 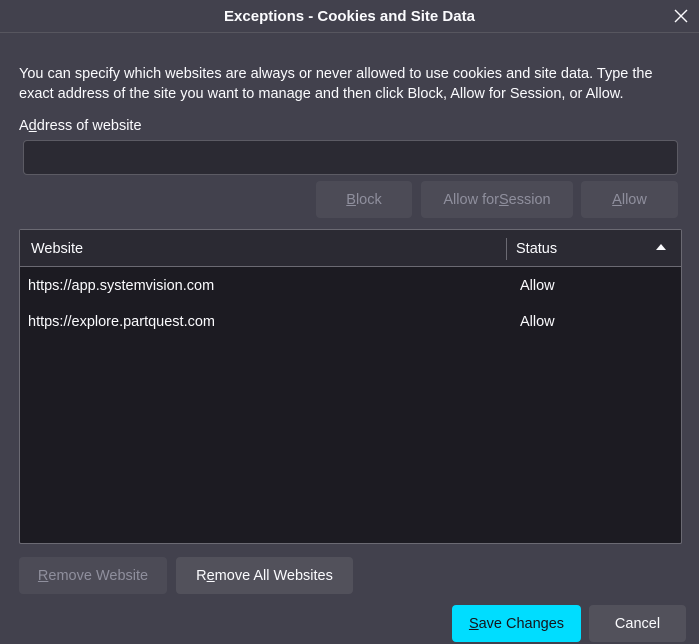 I want to click on close-button, so click(x=681, y=16).